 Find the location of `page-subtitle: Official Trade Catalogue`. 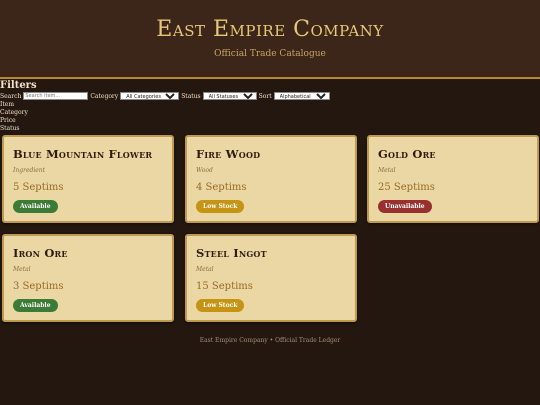

page-subtitle: Official Trade Catalogue is located at coordinates (270, 54).